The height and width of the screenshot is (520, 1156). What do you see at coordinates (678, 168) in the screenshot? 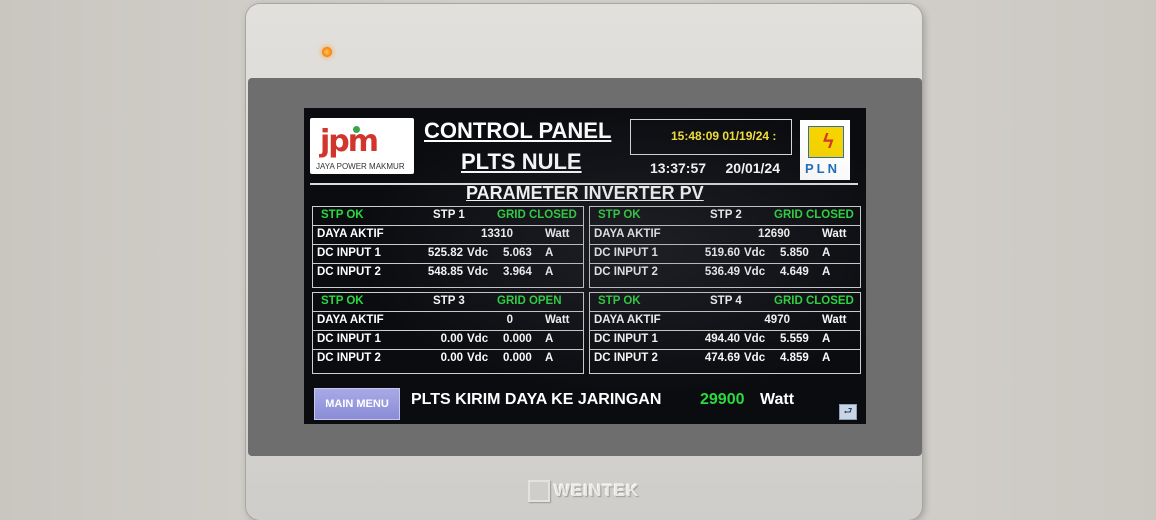
I see `clock-time: 13:37:57` at bounding box center [678, 168].